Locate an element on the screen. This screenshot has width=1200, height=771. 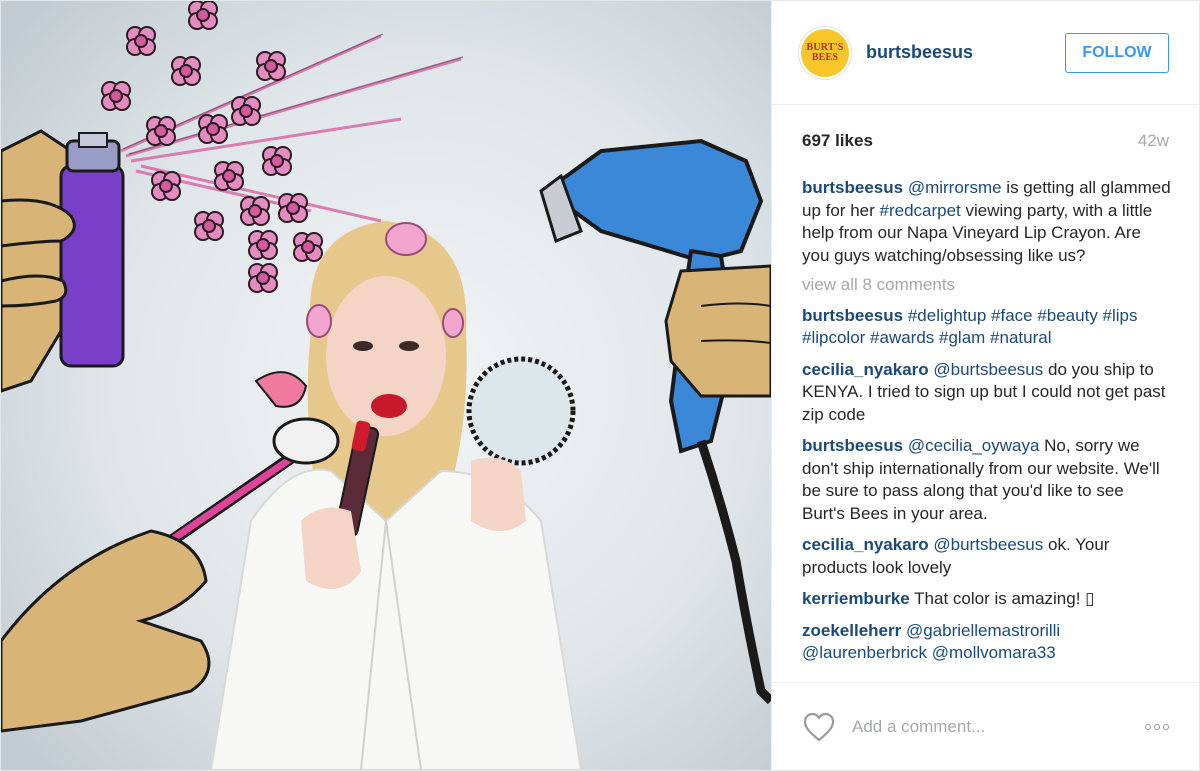
comment-item: kerriemburke That color is amazing! ▯ is located at coordinates (986, 599).